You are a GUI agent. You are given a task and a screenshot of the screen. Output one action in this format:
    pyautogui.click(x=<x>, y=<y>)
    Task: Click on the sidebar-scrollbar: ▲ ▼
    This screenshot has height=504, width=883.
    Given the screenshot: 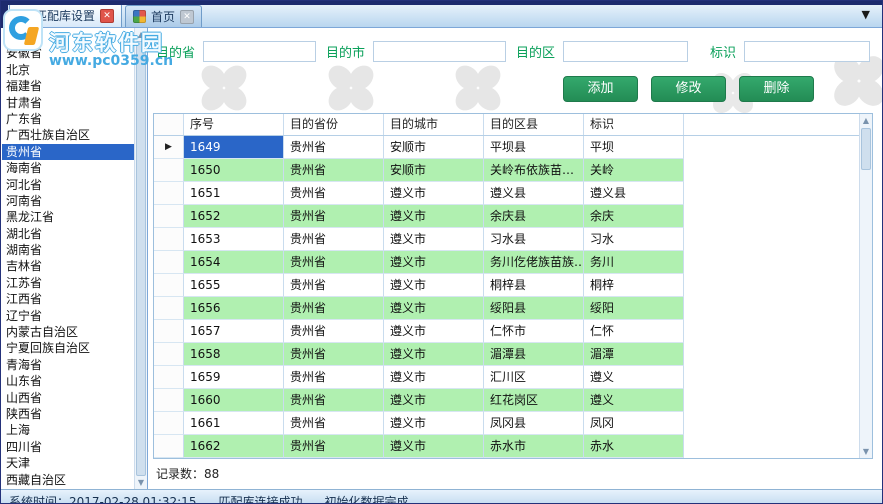 What is the action you would take?
    pyautogui.click(x=140, y=258)
    